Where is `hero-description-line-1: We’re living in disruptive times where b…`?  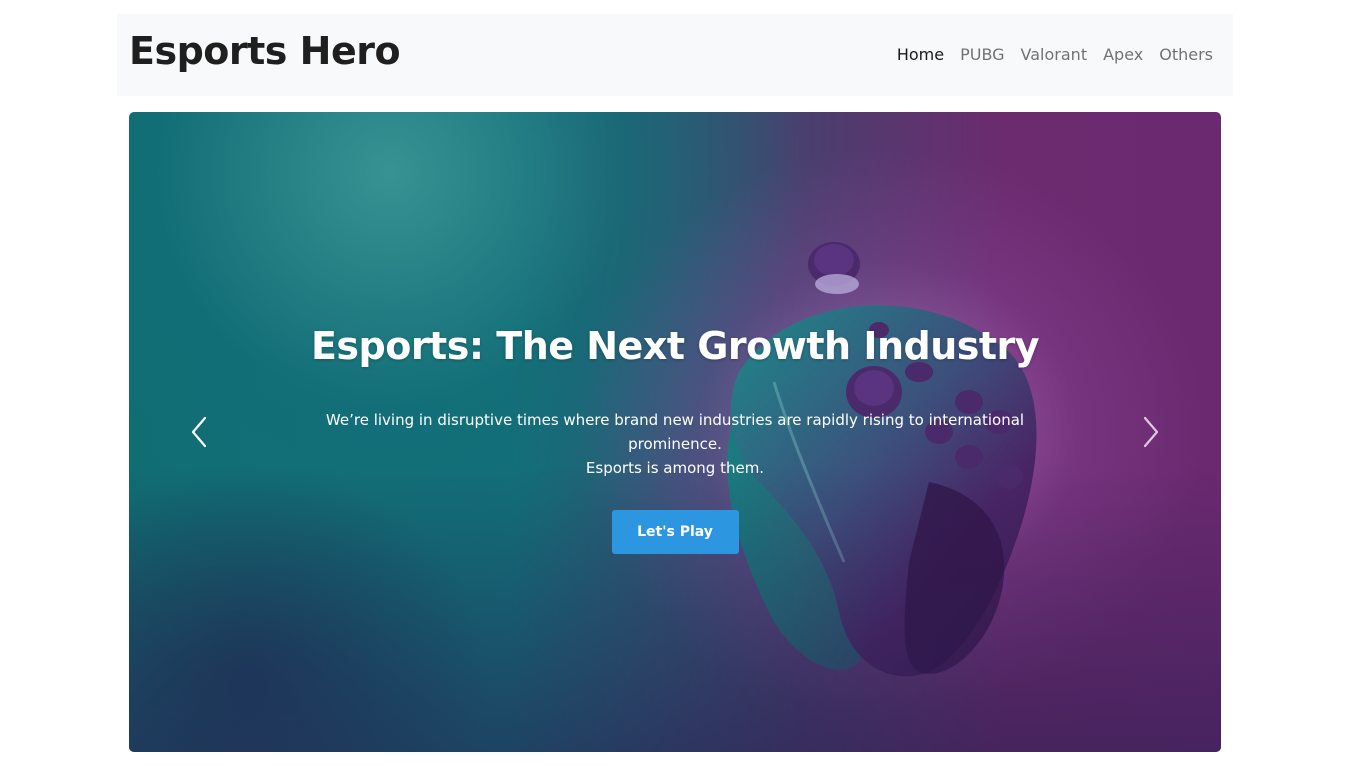 hero-description-line-1: We’re living in disruptive times where b… is located at coordinates (675, 432).